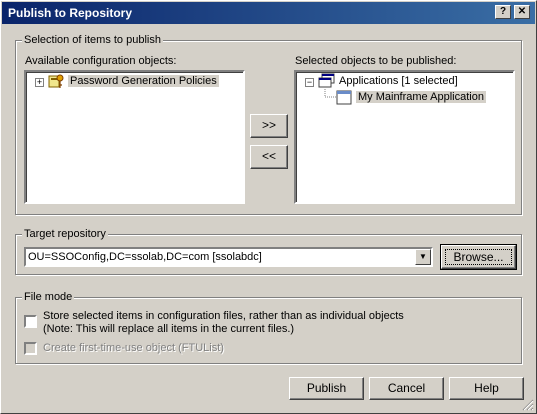  Describe the element at coordinates (92, 40) in the screenshot. I see `selection-group-label: Selection of items to publish` at that location.